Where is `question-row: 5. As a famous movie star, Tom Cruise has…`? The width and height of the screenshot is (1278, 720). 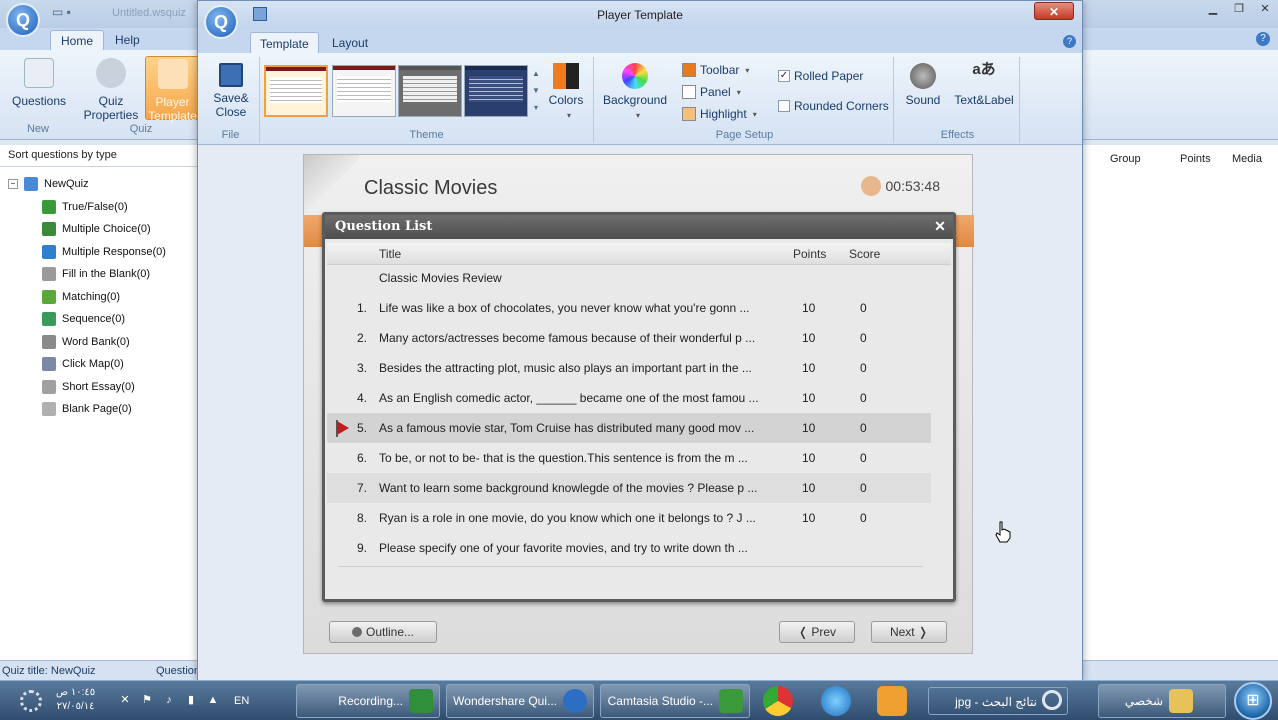 question-row: 5. As a famous movie star, Tom Cruise has… is located at coordinates (629, 428).